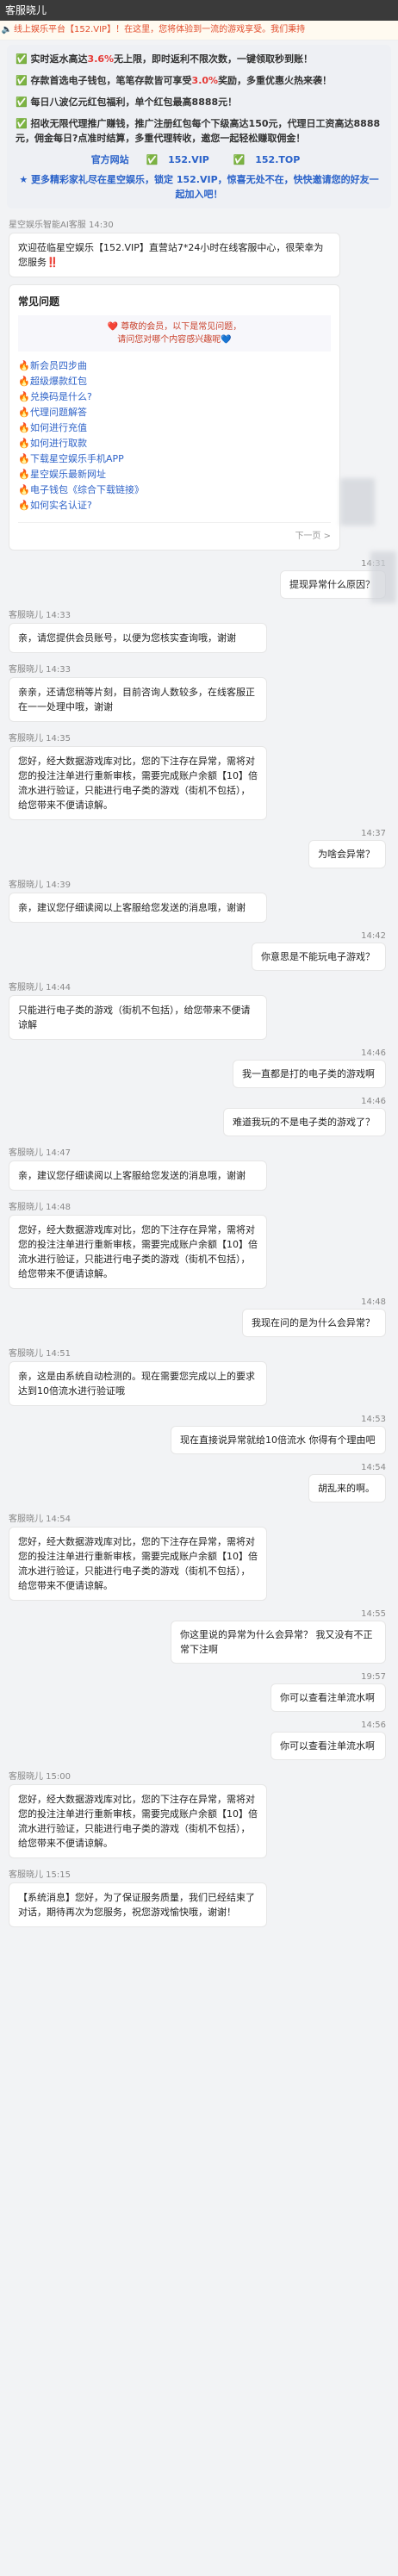  What do you see at coordinates (175, 444) in the screenshot?
I see `faq-item: 🔥如何进行取款` at bounding box center [175, 444].